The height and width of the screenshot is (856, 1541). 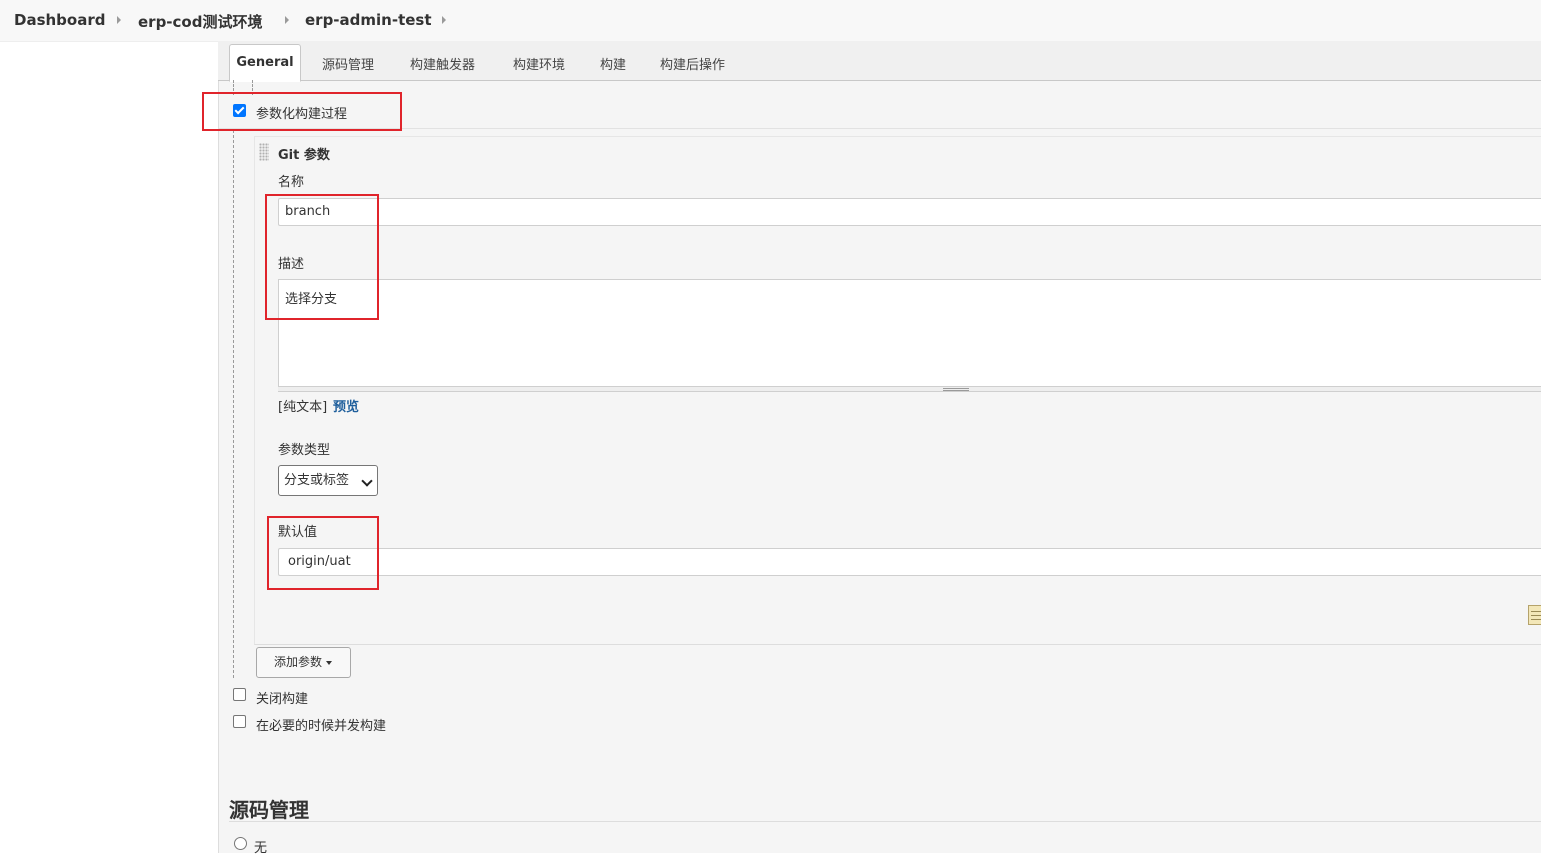 What do you see at coordinates (885, 821) in the screenshot?
I see `section-divider` at bounding box center [885, 821].